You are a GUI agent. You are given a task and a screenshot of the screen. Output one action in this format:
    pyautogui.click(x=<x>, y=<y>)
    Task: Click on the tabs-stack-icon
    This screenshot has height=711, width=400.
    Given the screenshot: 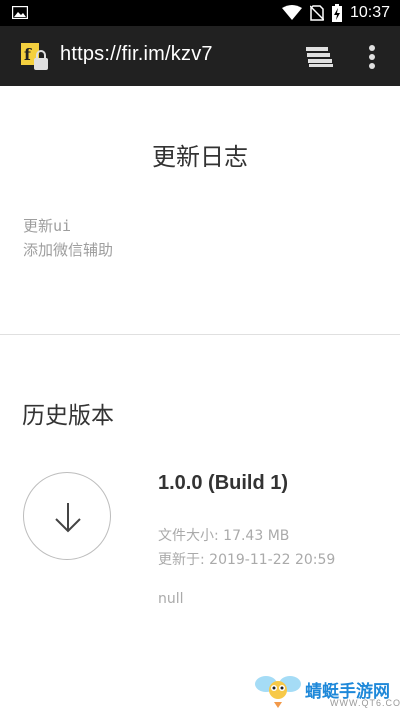 What is the action you would take?
    pyautogui.click(x=319, y=57)
    